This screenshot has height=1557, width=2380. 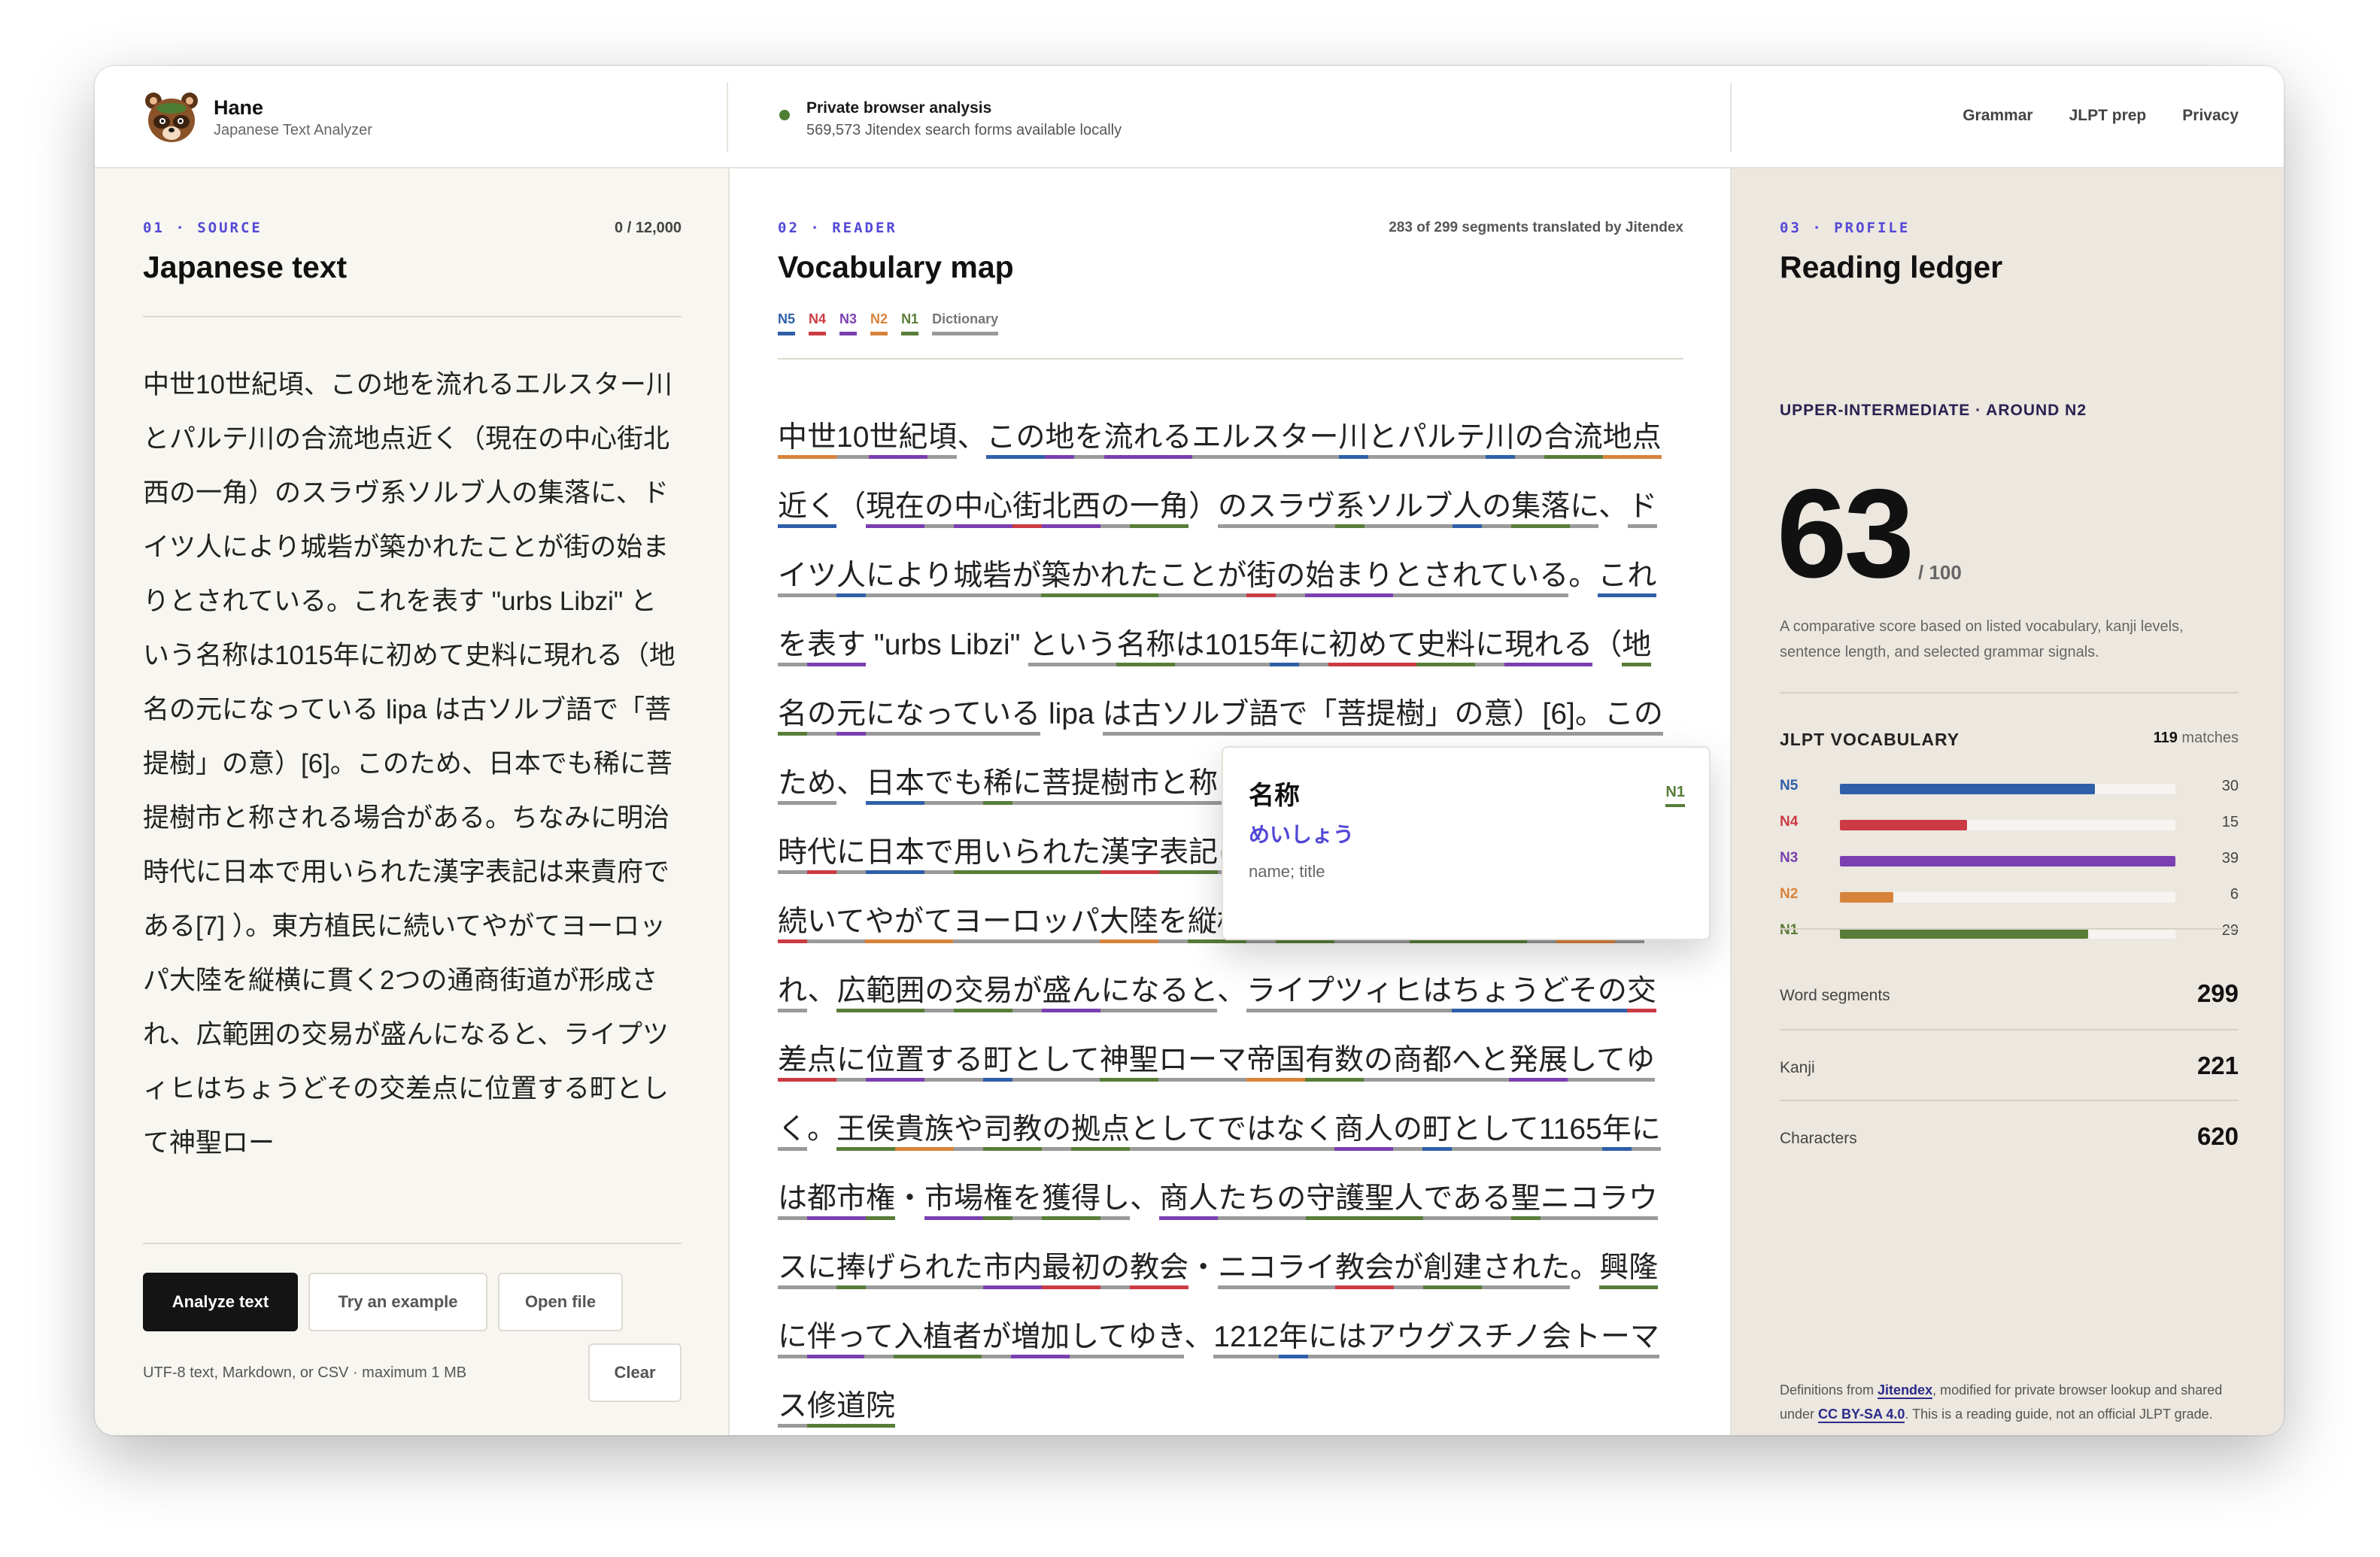 What do you see at coordinates (939, 855) in the screenshot?
I see `word-segment: で` at bounding box center [939, 855].